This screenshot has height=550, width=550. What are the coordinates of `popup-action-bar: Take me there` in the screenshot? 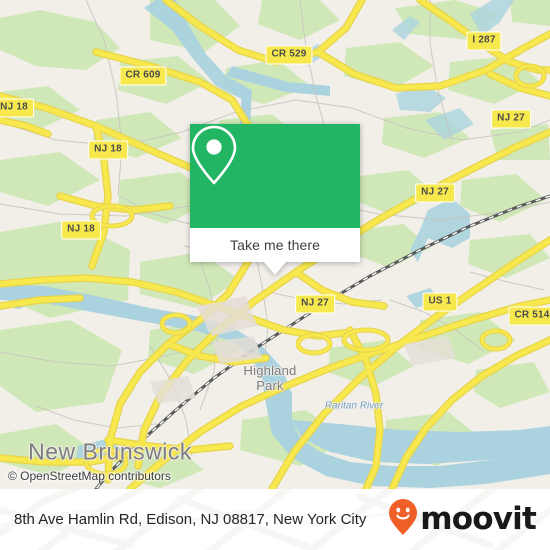 It's located at (275, 245).